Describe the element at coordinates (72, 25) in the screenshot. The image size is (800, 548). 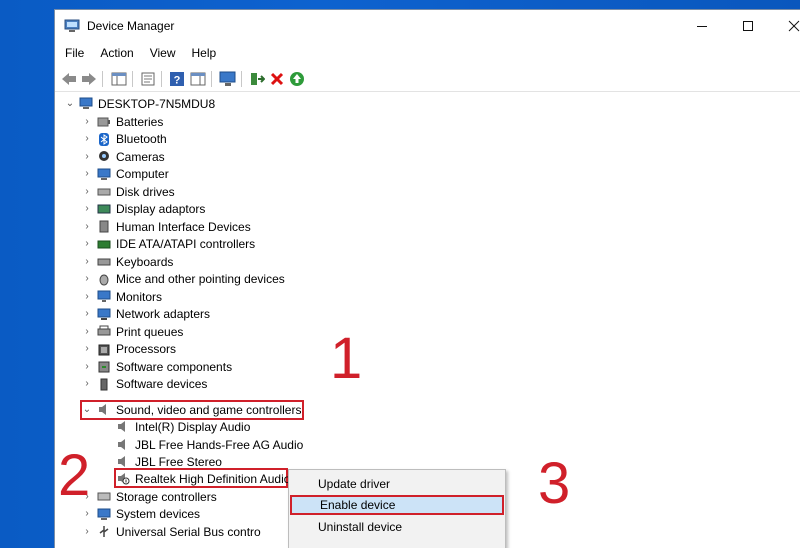
I see `device-manager-icon` at that location.